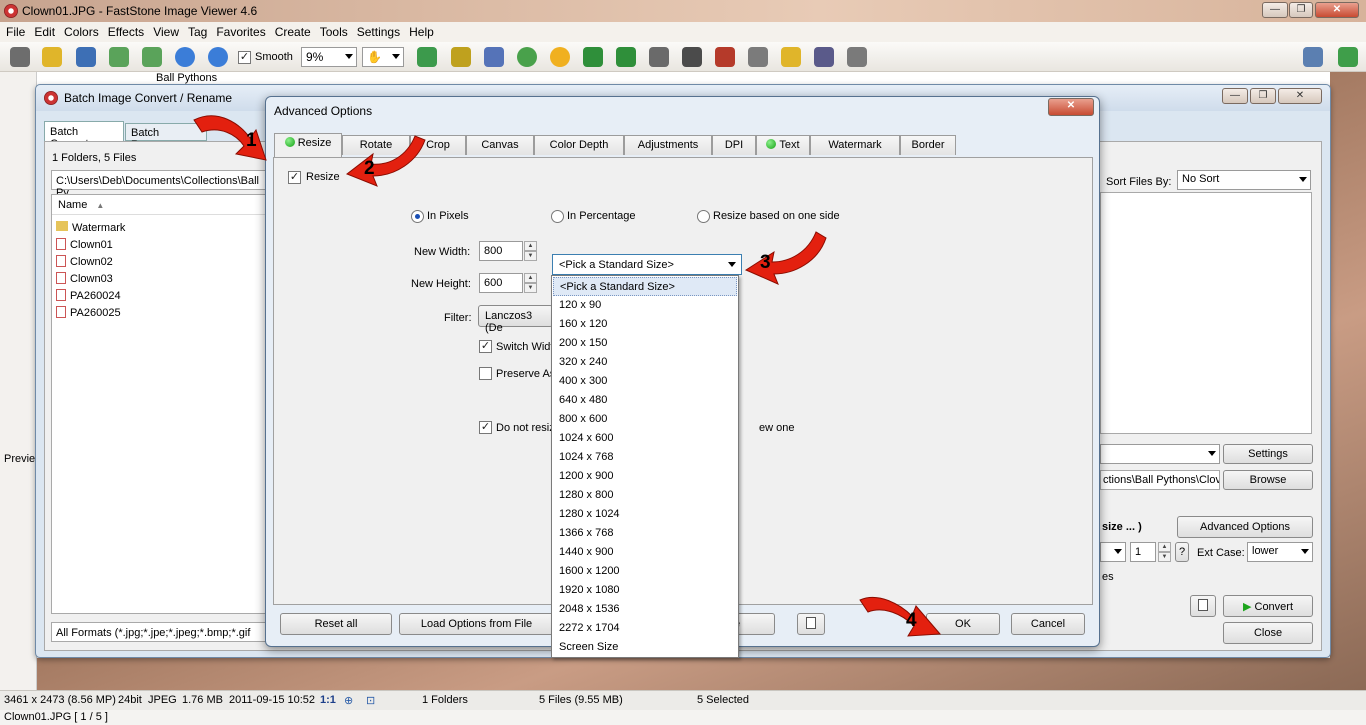  I want to click on one-side-radio, so click(703, 216).